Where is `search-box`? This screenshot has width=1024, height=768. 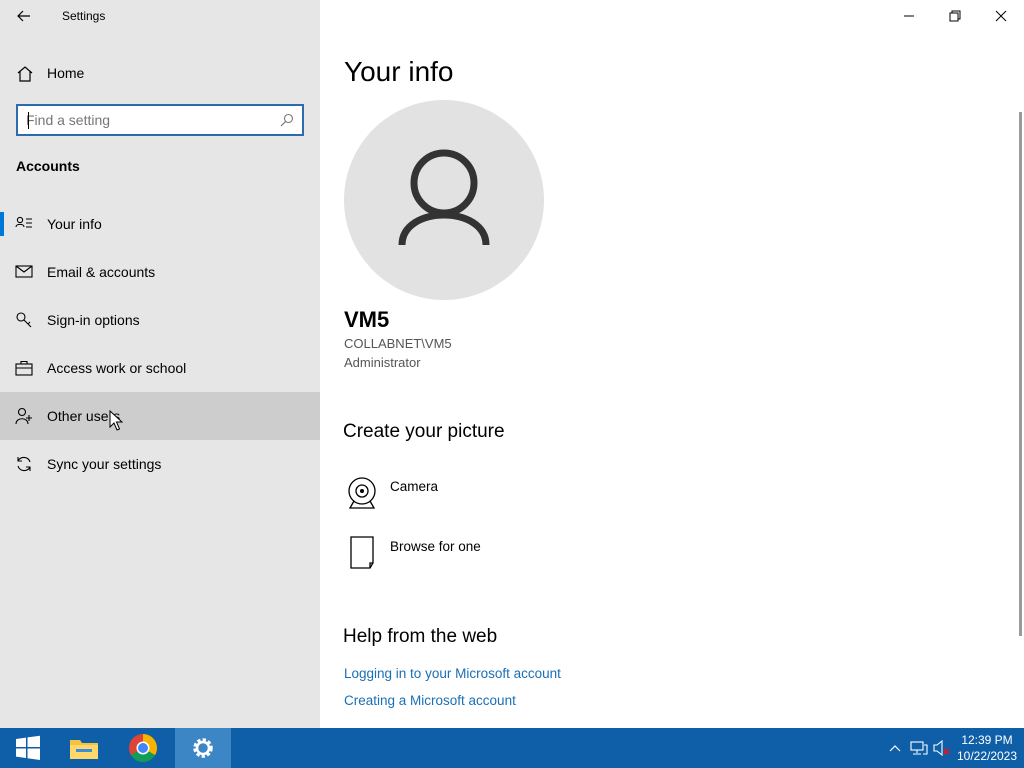
search-box is located at coordinates (160, 120).